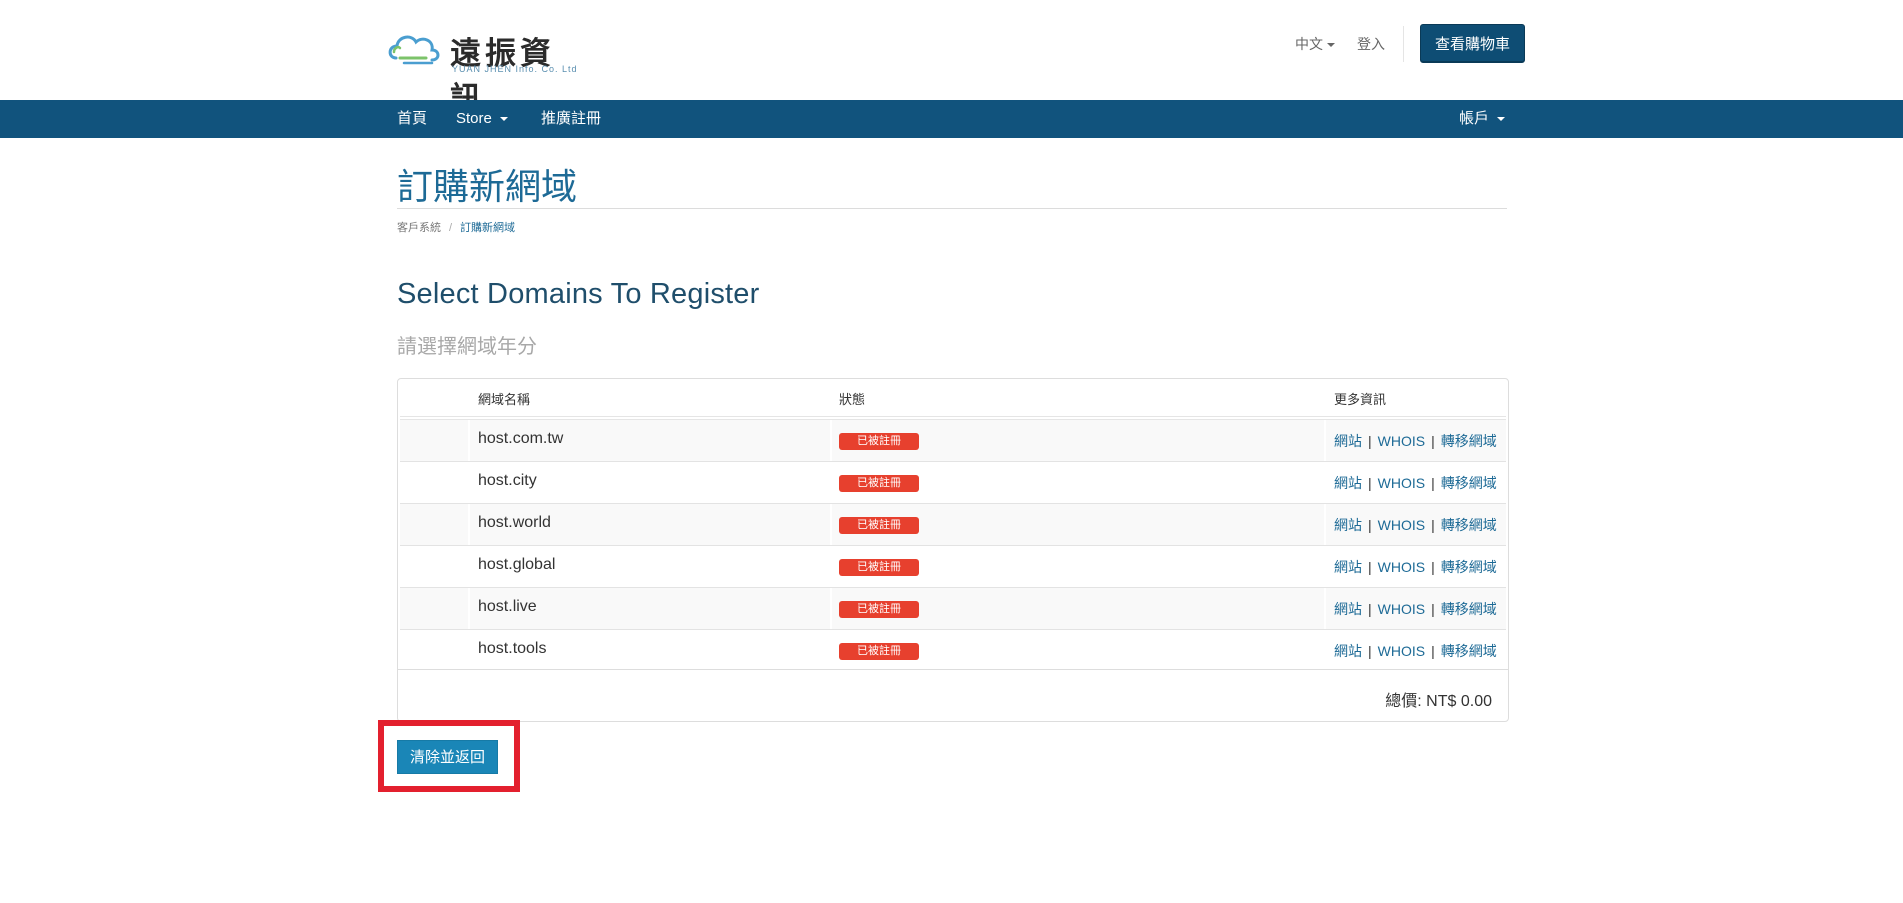  What do you see at coordinates (951, 119) in the screenshot?
I see `main-navbar: 首頁 Store 推廣註冊 帳戶` at bounding box center [951, 119].